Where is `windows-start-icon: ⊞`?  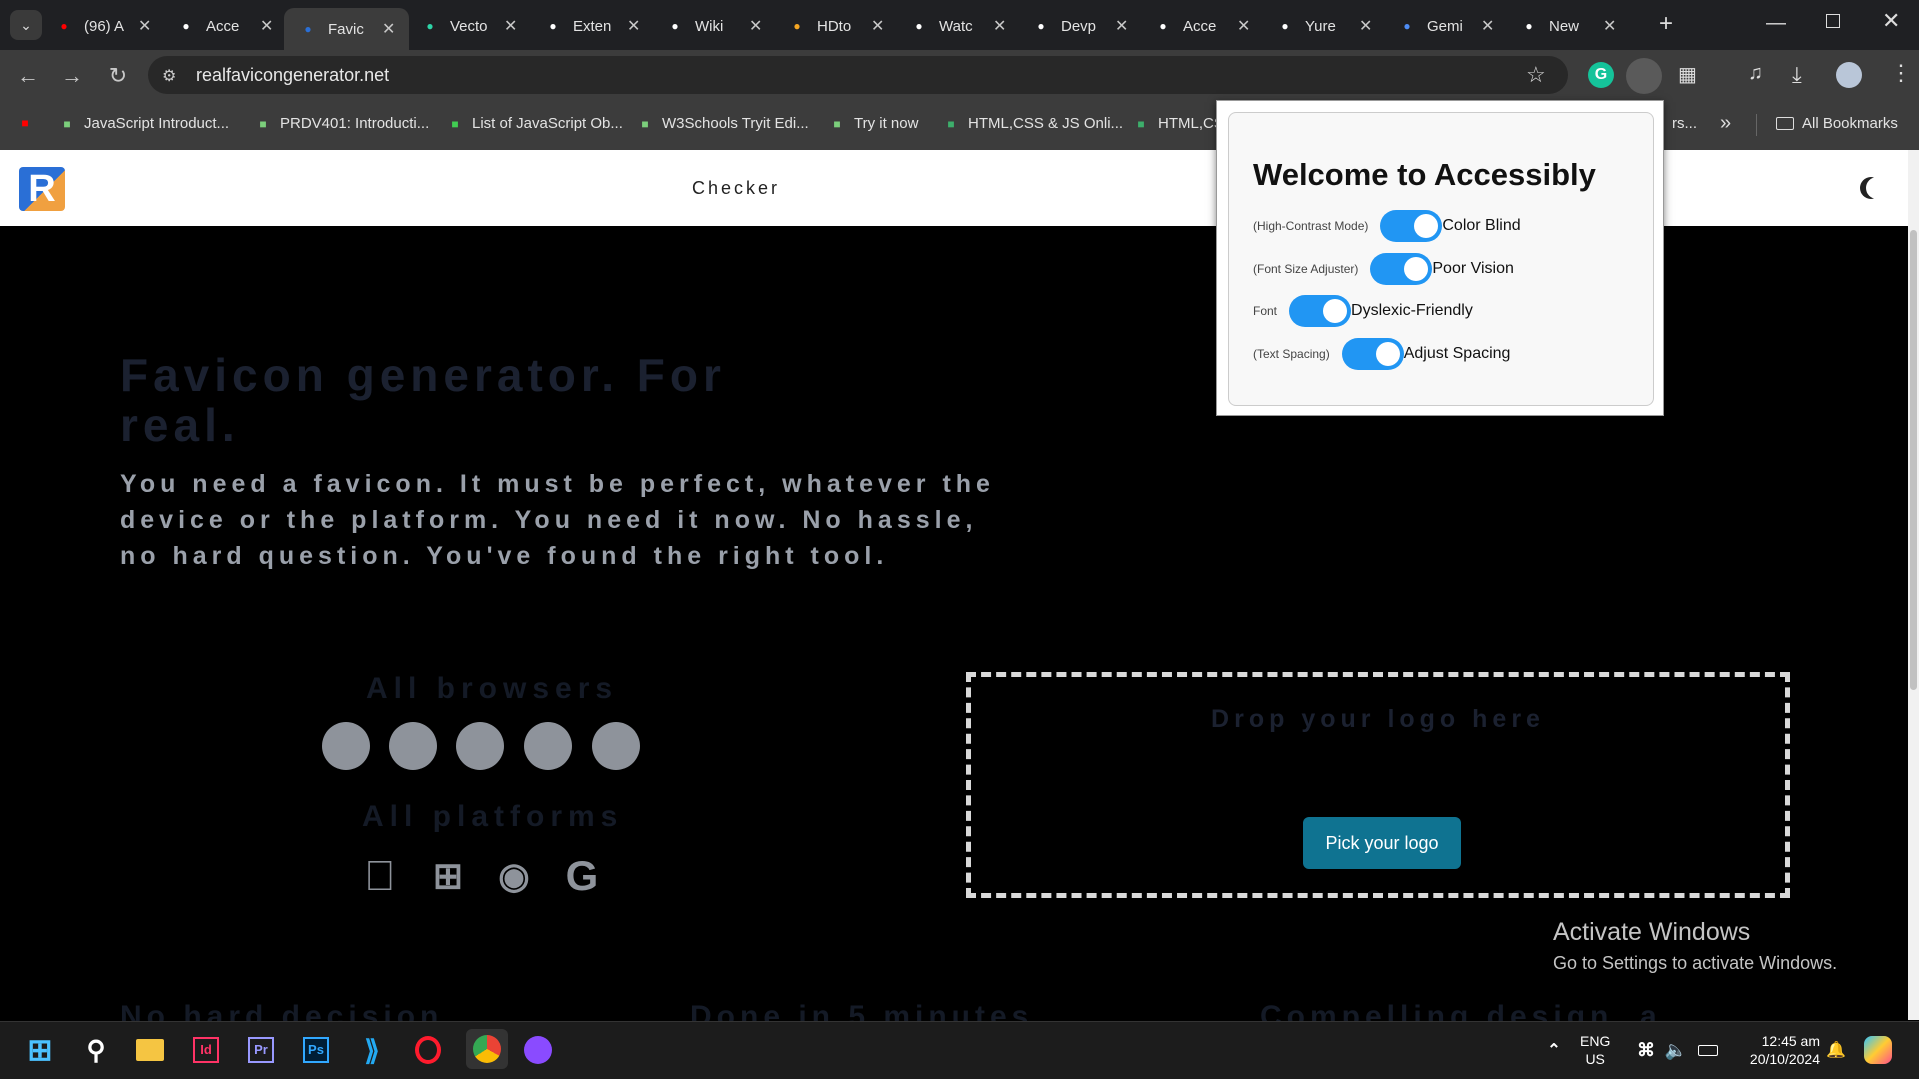
windows-start-icon: ⊞ is located at coordinates (40, 1050).